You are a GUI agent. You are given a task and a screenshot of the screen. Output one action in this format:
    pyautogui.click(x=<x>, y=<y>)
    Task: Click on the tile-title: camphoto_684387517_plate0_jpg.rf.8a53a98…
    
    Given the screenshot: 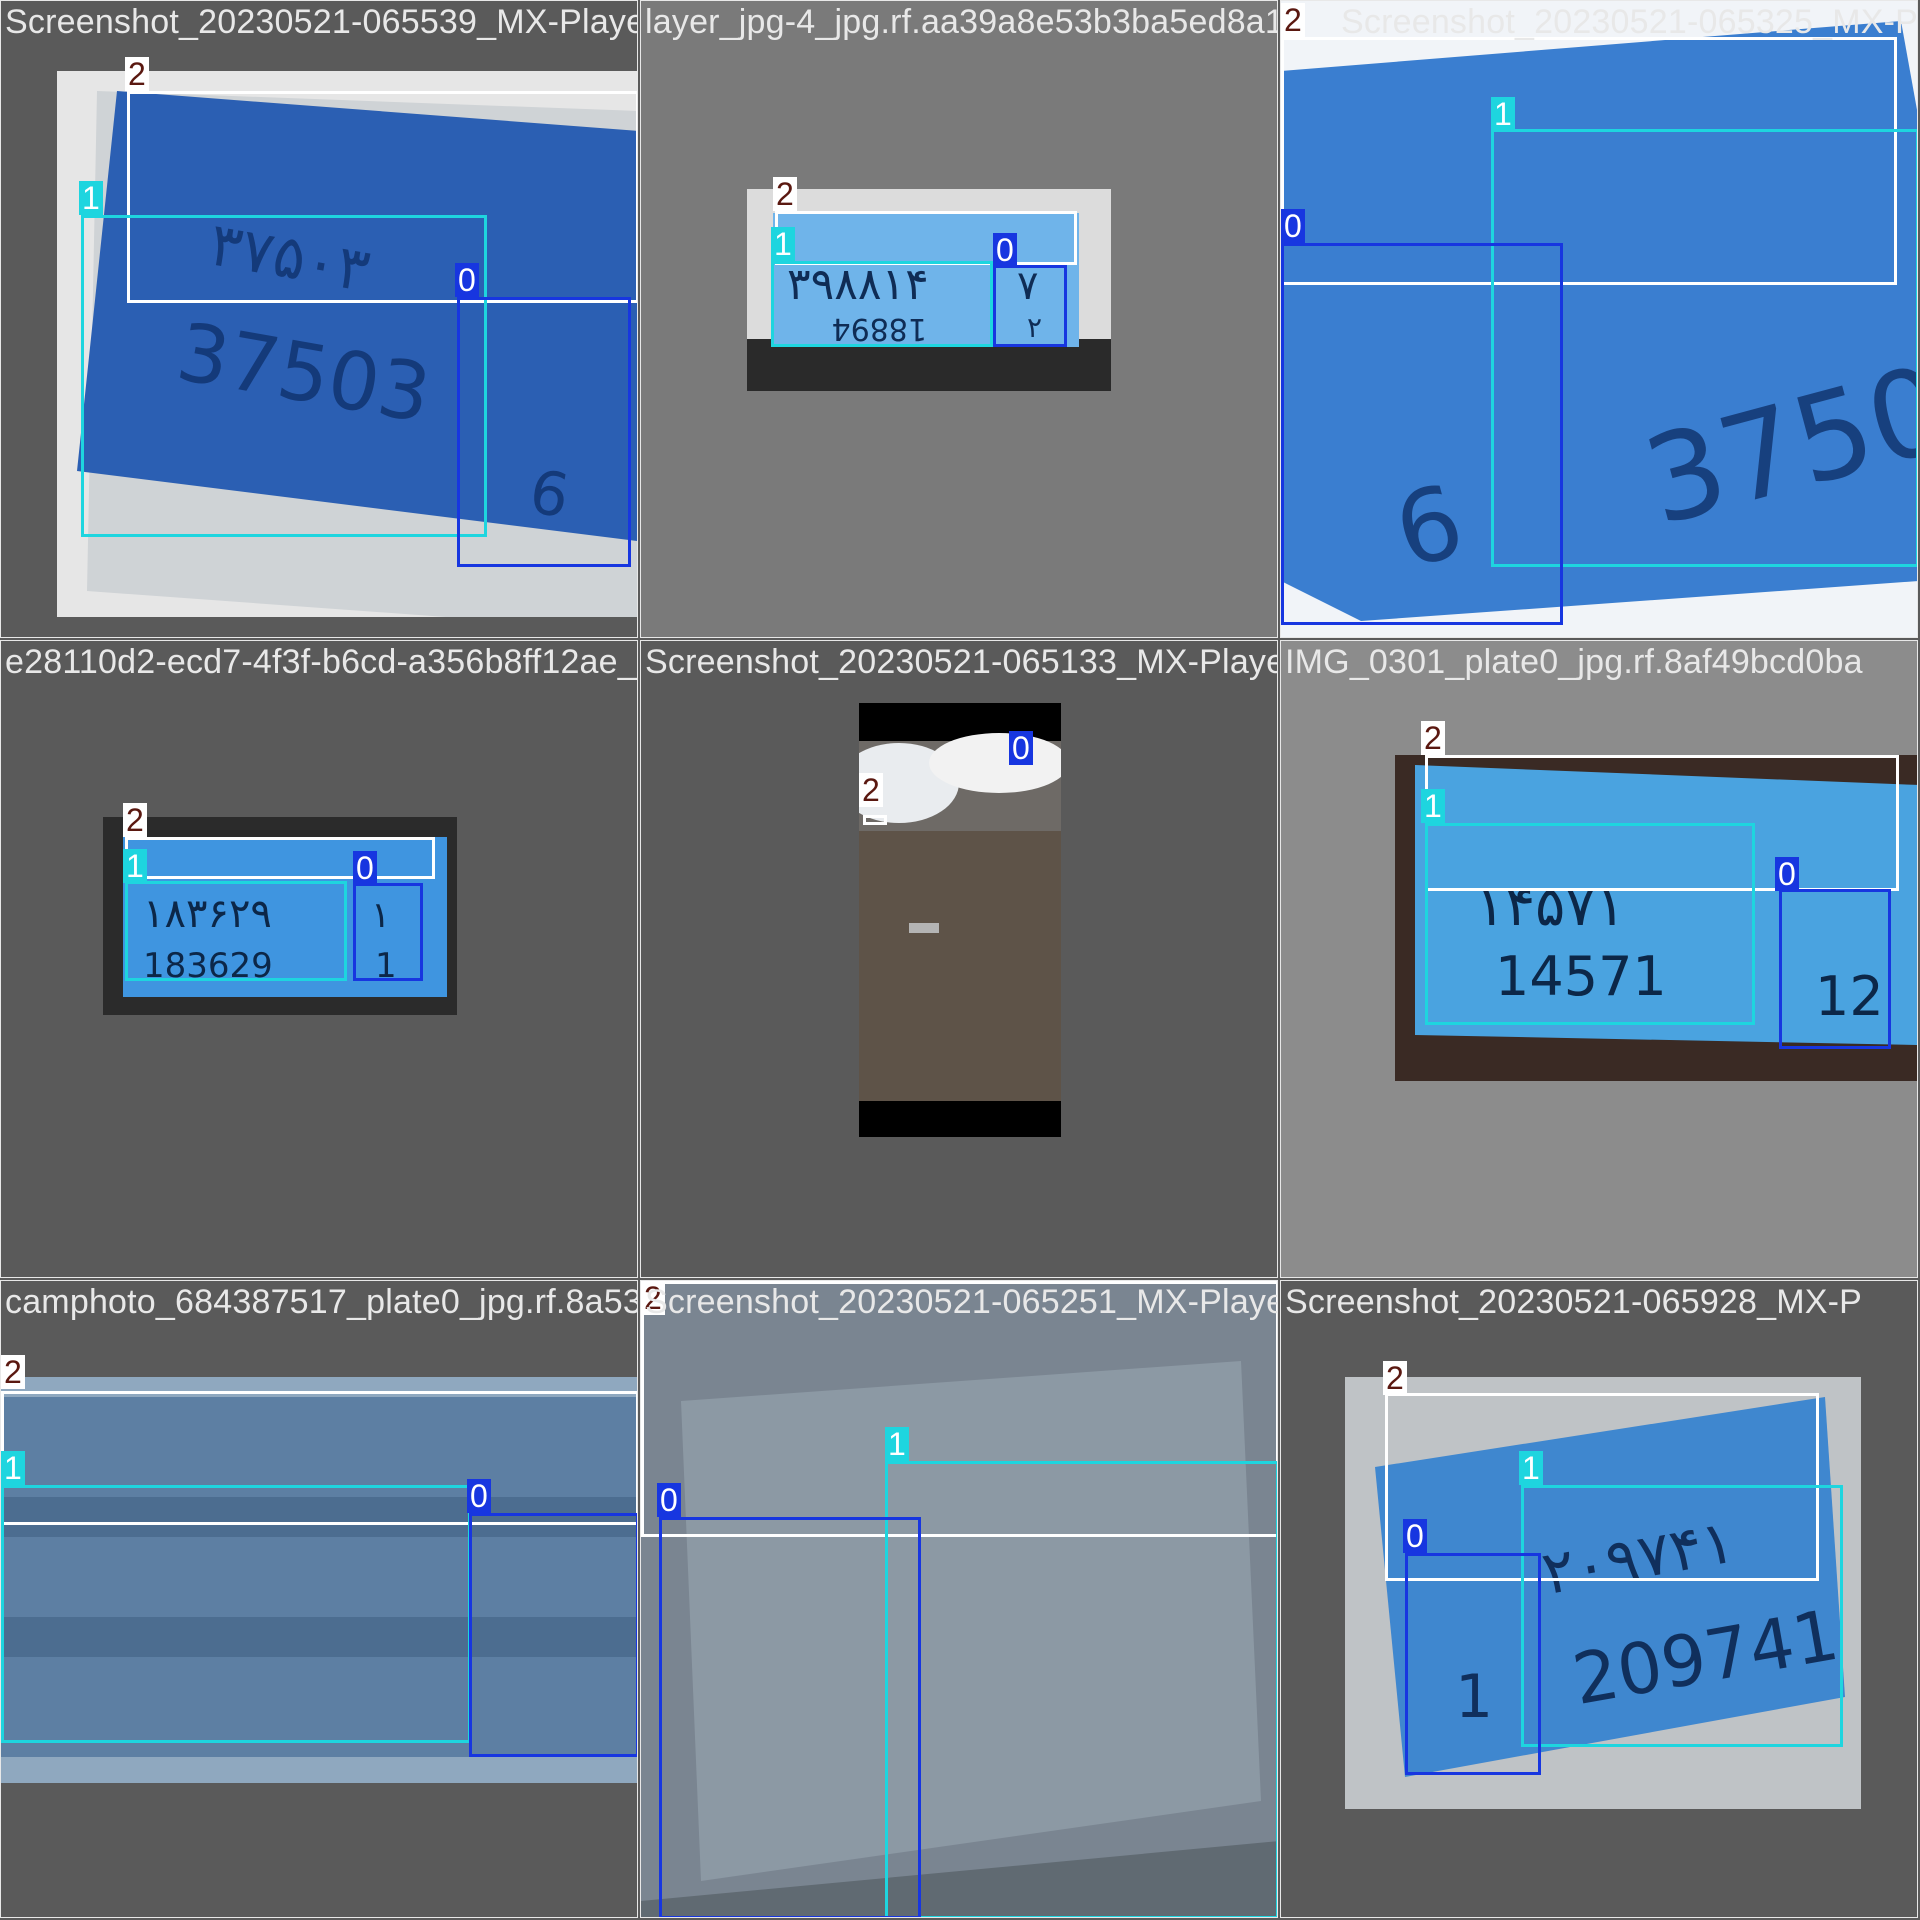 What is the action you would take?
    pyautogui.click(x=321, y=1302)
    